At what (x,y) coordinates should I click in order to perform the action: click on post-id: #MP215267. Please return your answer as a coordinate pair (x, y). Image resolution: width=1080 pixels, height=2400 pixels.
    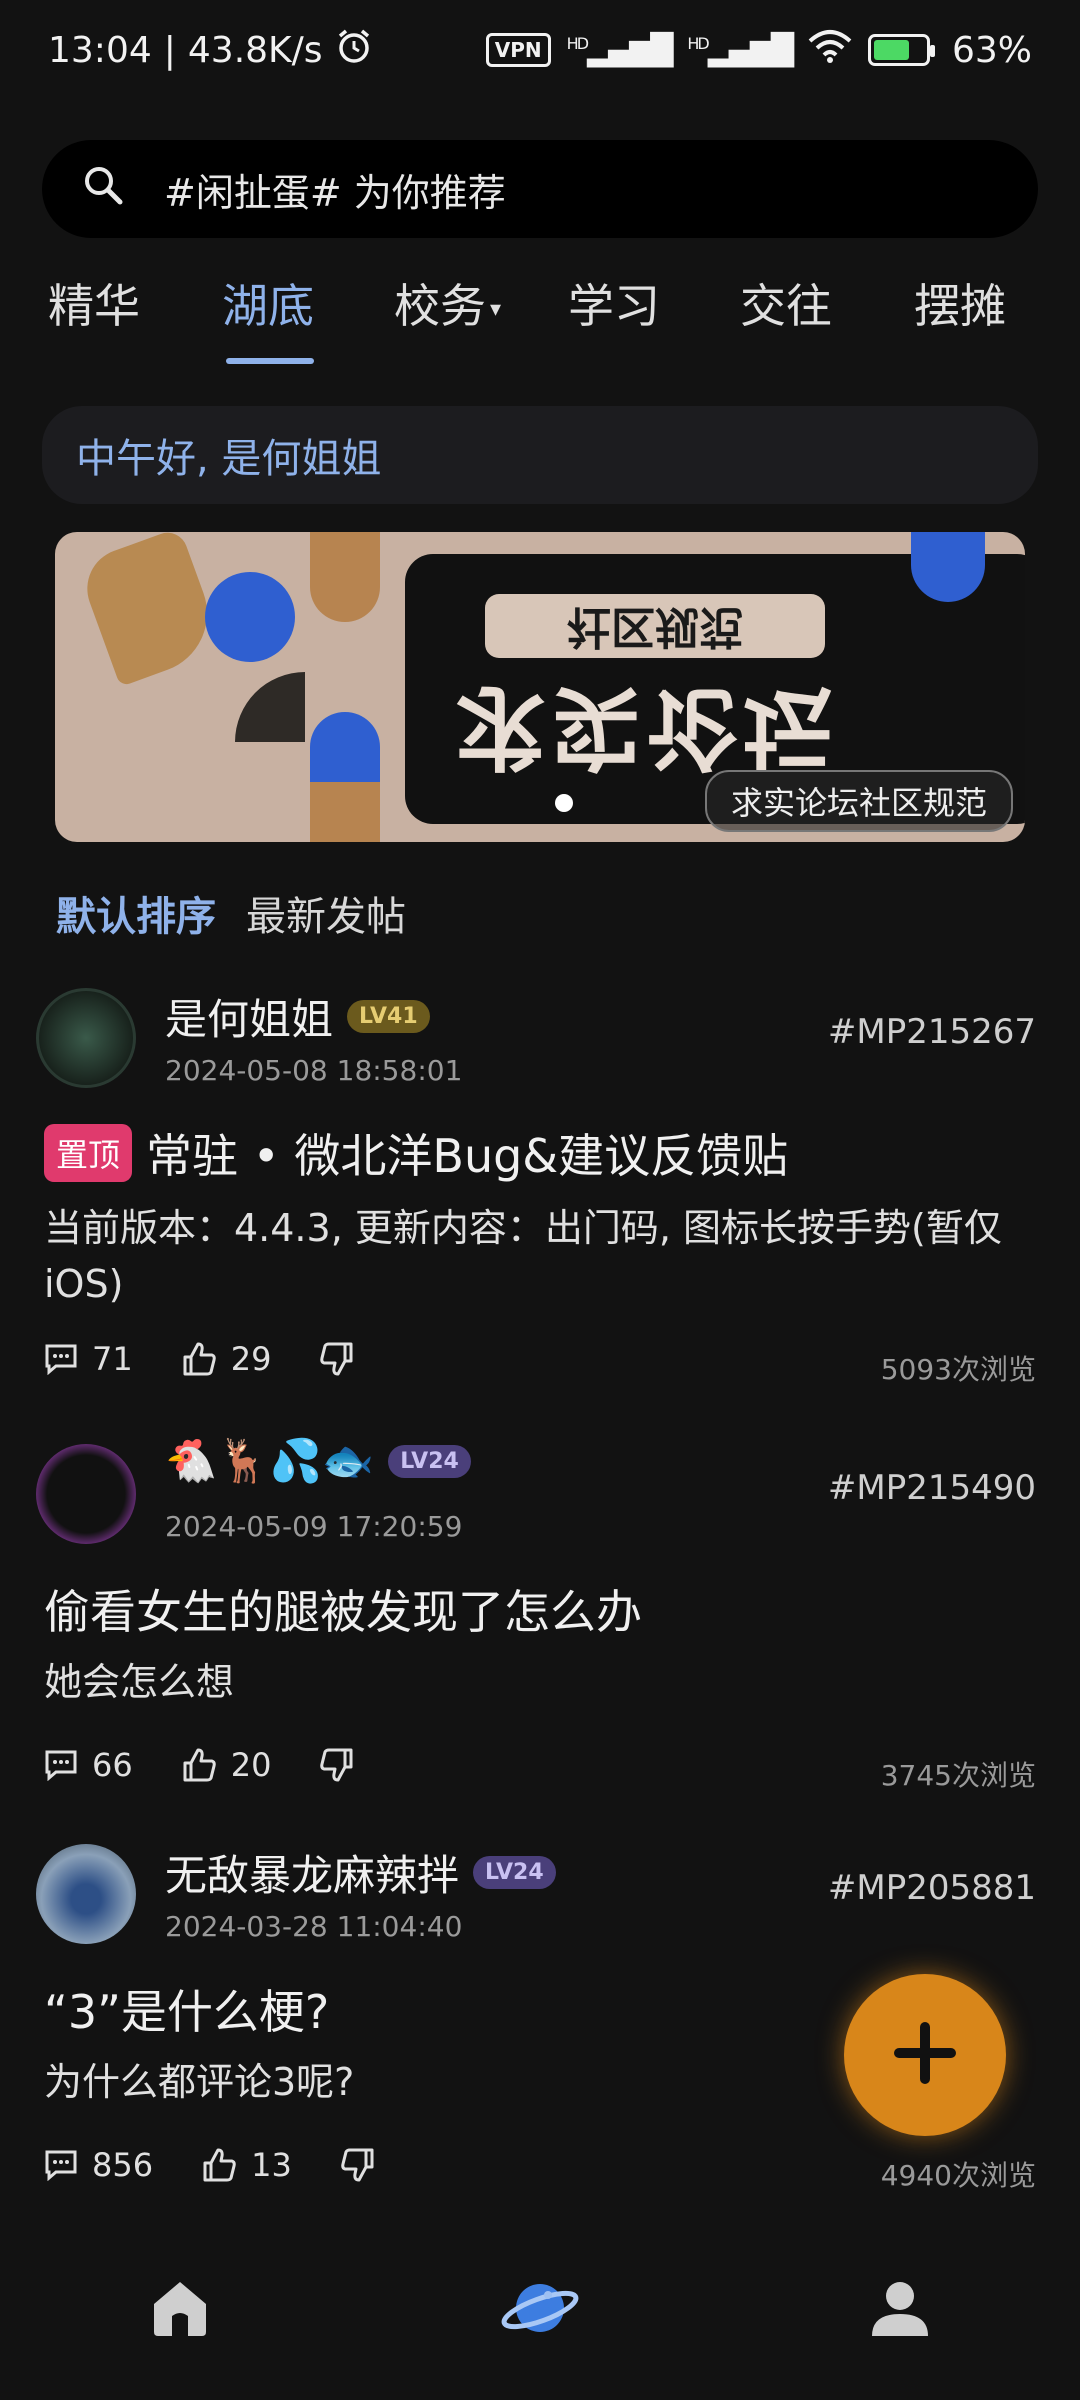
    Looking at the image, I should click on (931, 1032).